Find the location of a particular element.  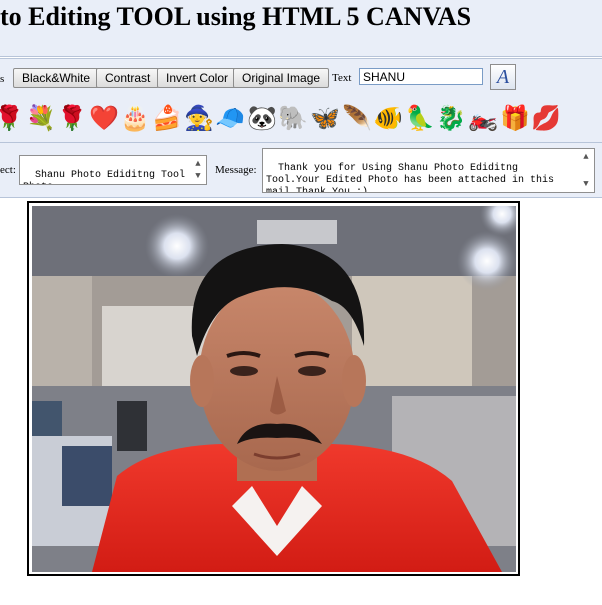

subject-text: Shanu Photo Ediditng Tool Photo is located at coordinates (104, 177).